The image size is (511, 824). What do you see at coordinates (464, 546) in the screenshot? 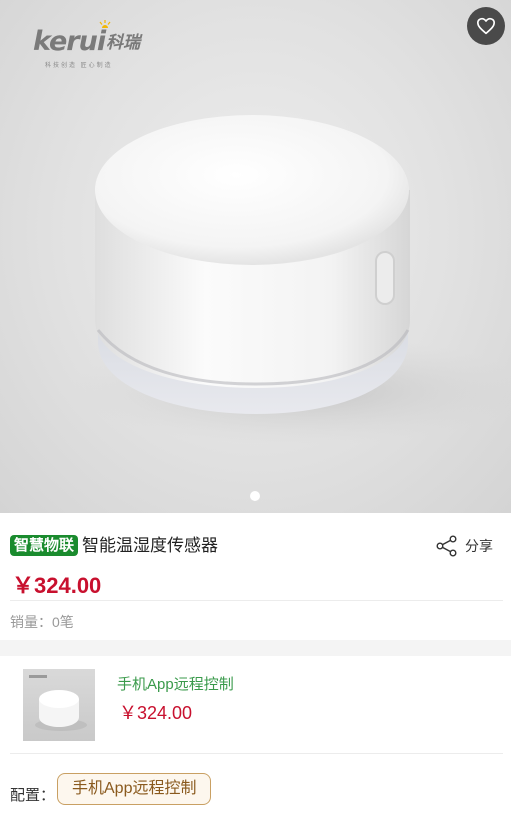
I see `share-button: 分享` at bounding box center [464, 546].